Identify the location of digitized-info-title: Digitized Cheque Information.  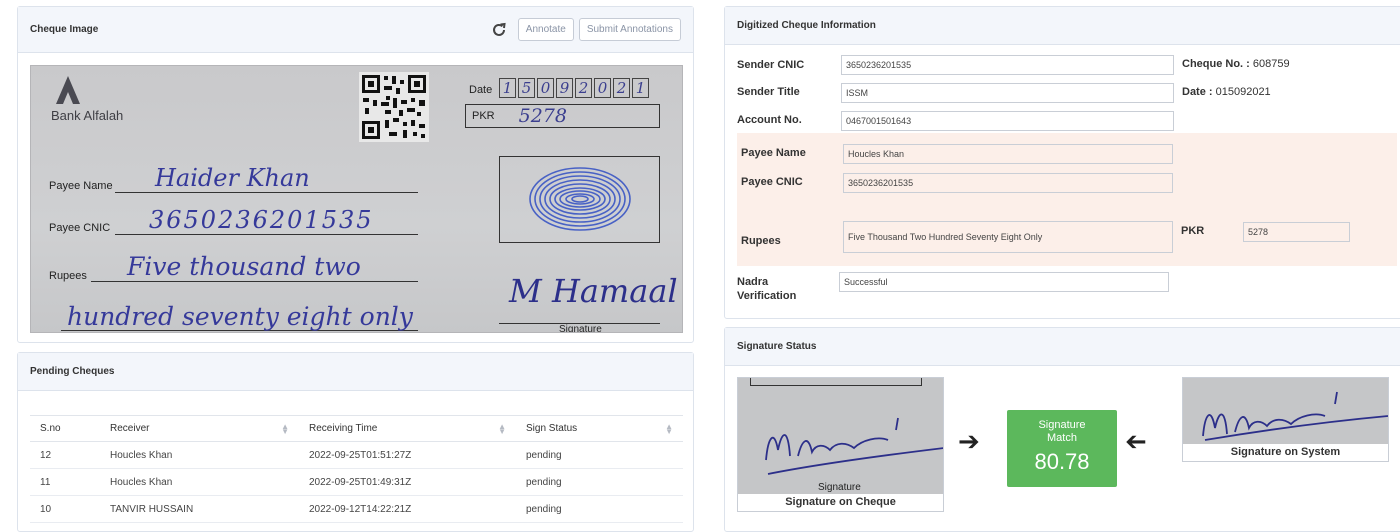
(806, 25).